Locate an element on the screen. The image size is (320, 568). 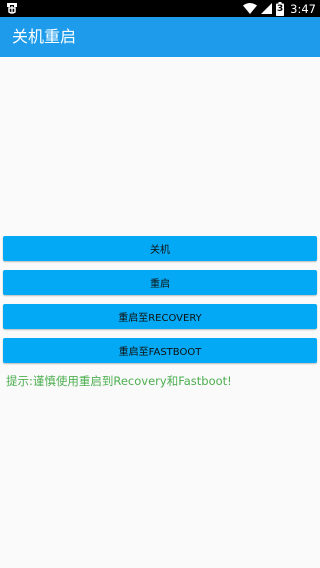
reboot-recovery-button: 重启至RECOVERY is located at coordinates (160, 316).